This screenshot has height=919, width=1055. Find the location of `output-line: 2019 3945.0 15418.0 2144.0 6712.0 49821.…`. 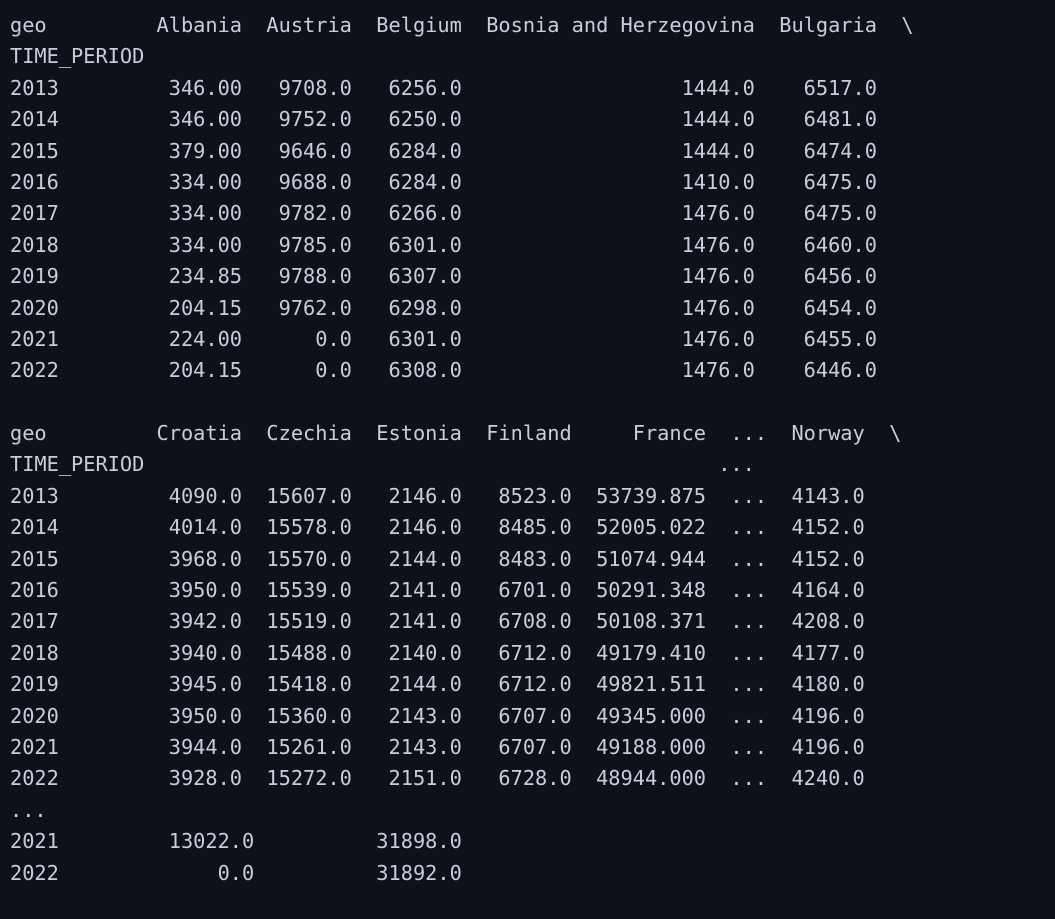

output-line: 2019 3945.0 15418.0 2144.0 6712.0 49821.… is located at coordinates (437, 684).